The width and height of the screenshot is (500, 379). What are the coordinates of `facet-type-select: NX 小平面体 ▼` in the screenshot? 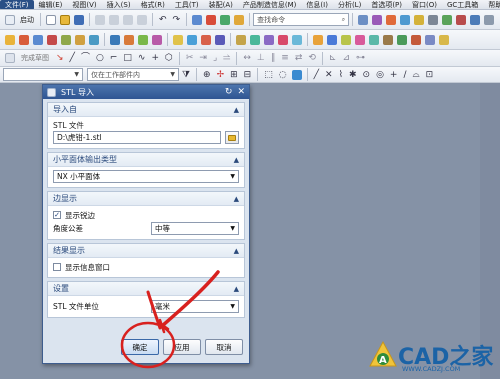 It's located at (146, 176).